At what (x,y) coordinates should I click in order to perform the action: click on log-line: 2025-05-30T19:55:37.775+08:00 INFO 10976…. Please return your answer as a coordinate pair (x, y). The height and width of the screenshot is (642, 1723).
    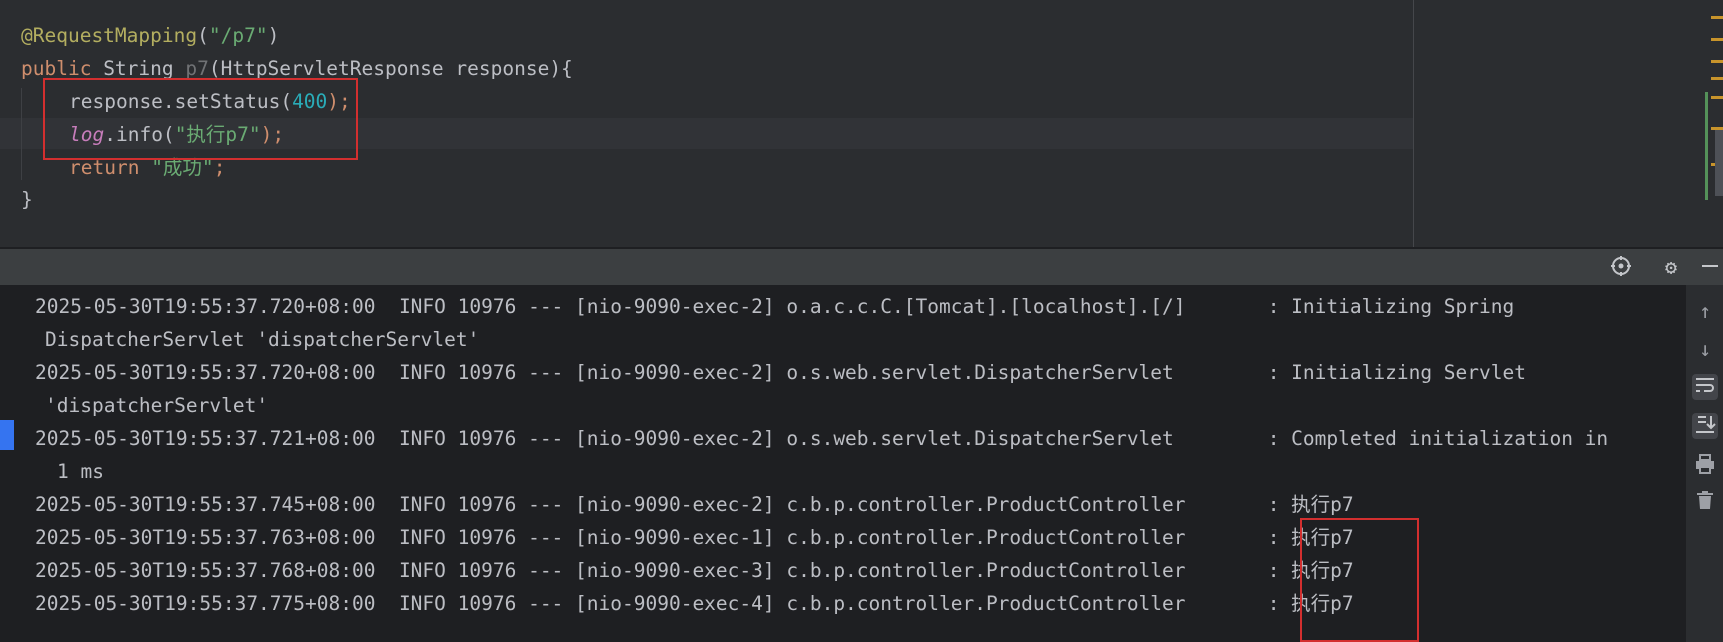
    Looking at the image, I should click on (694, 603).